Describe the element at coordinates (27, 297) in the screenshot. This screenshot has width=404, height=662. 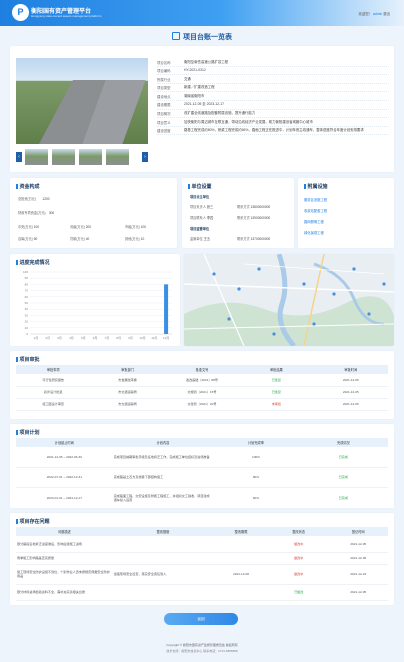
I see `y-tick-label: 60` at that location.